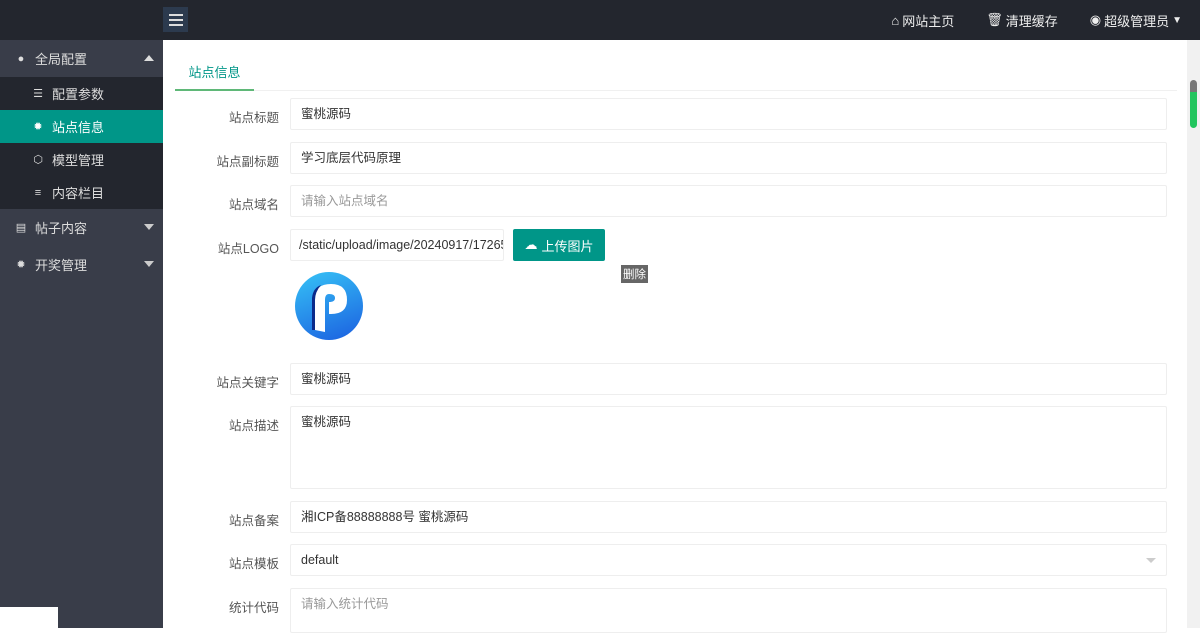 This screenshot has height=633, width=1200. What do you see at coordinates (253, 426) in the screenshot?
I see `label-description: 站点描述` at bounding box center [253, 426].